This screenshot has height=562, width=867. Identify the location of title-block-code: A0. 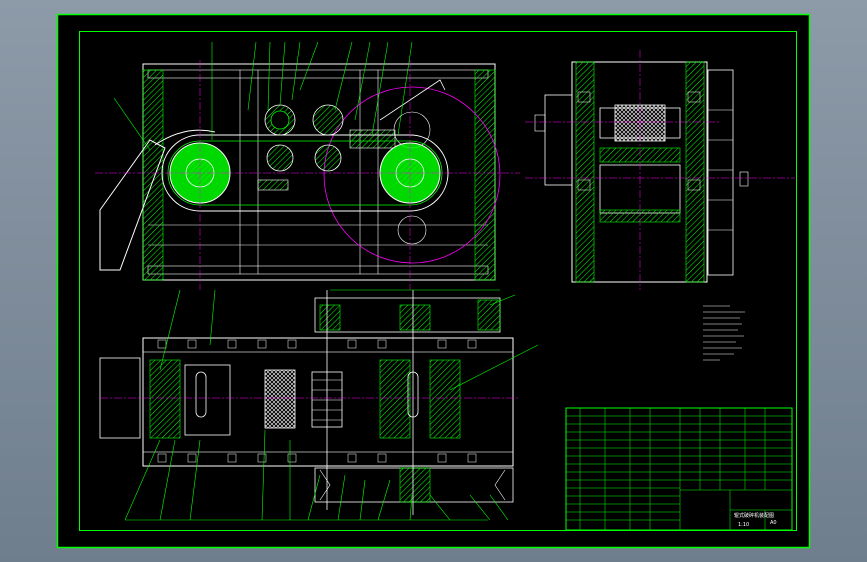
(773, 523).